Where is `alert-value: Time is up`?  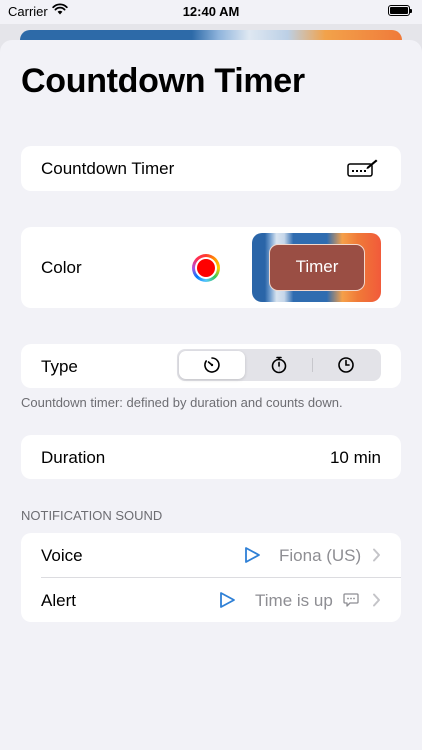
alert-value: Time is up is located at coordinates (294, 600).